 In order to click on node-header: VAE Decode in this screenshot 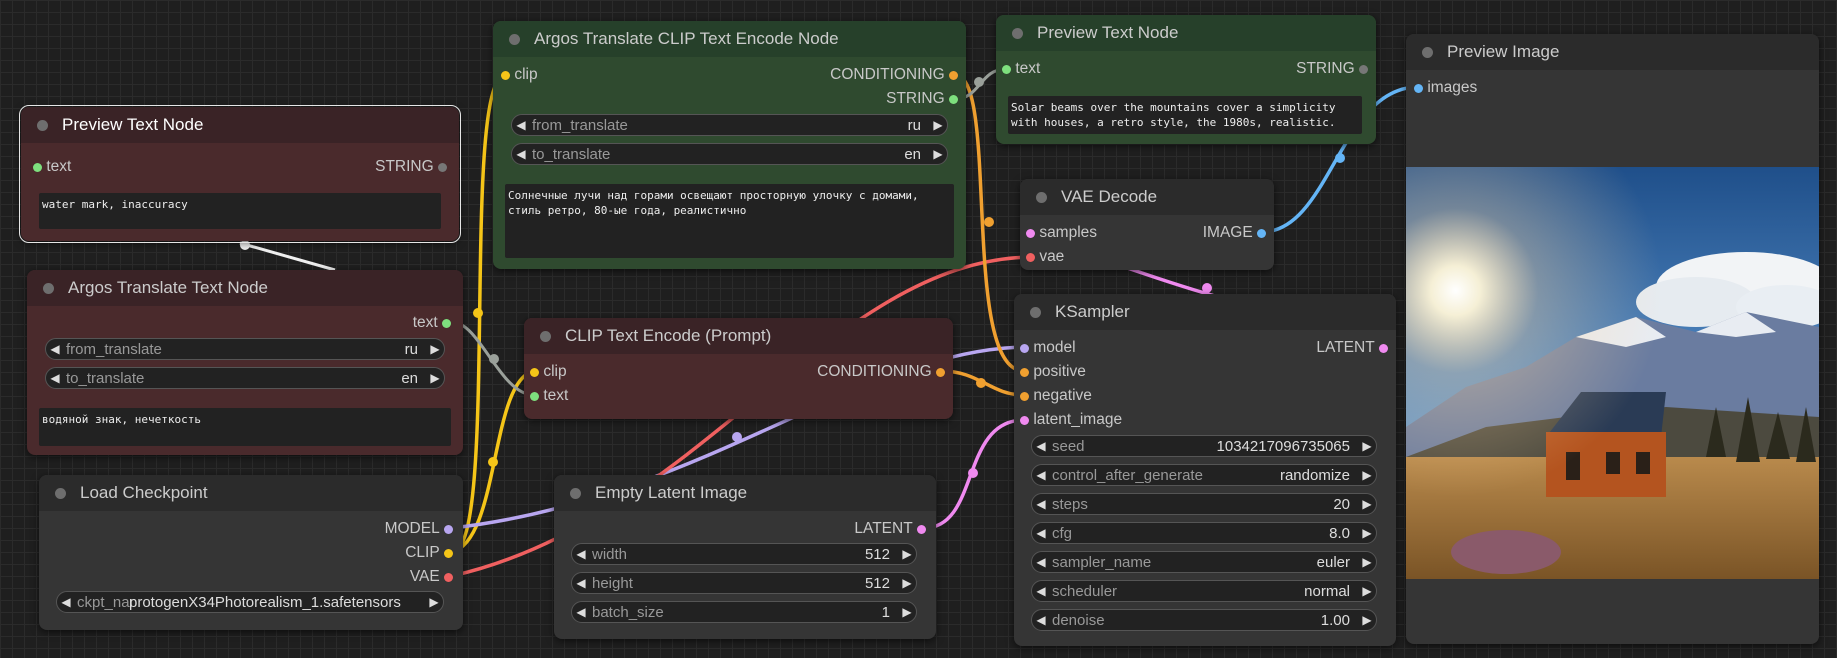, I will do `click(1147, 197)`.